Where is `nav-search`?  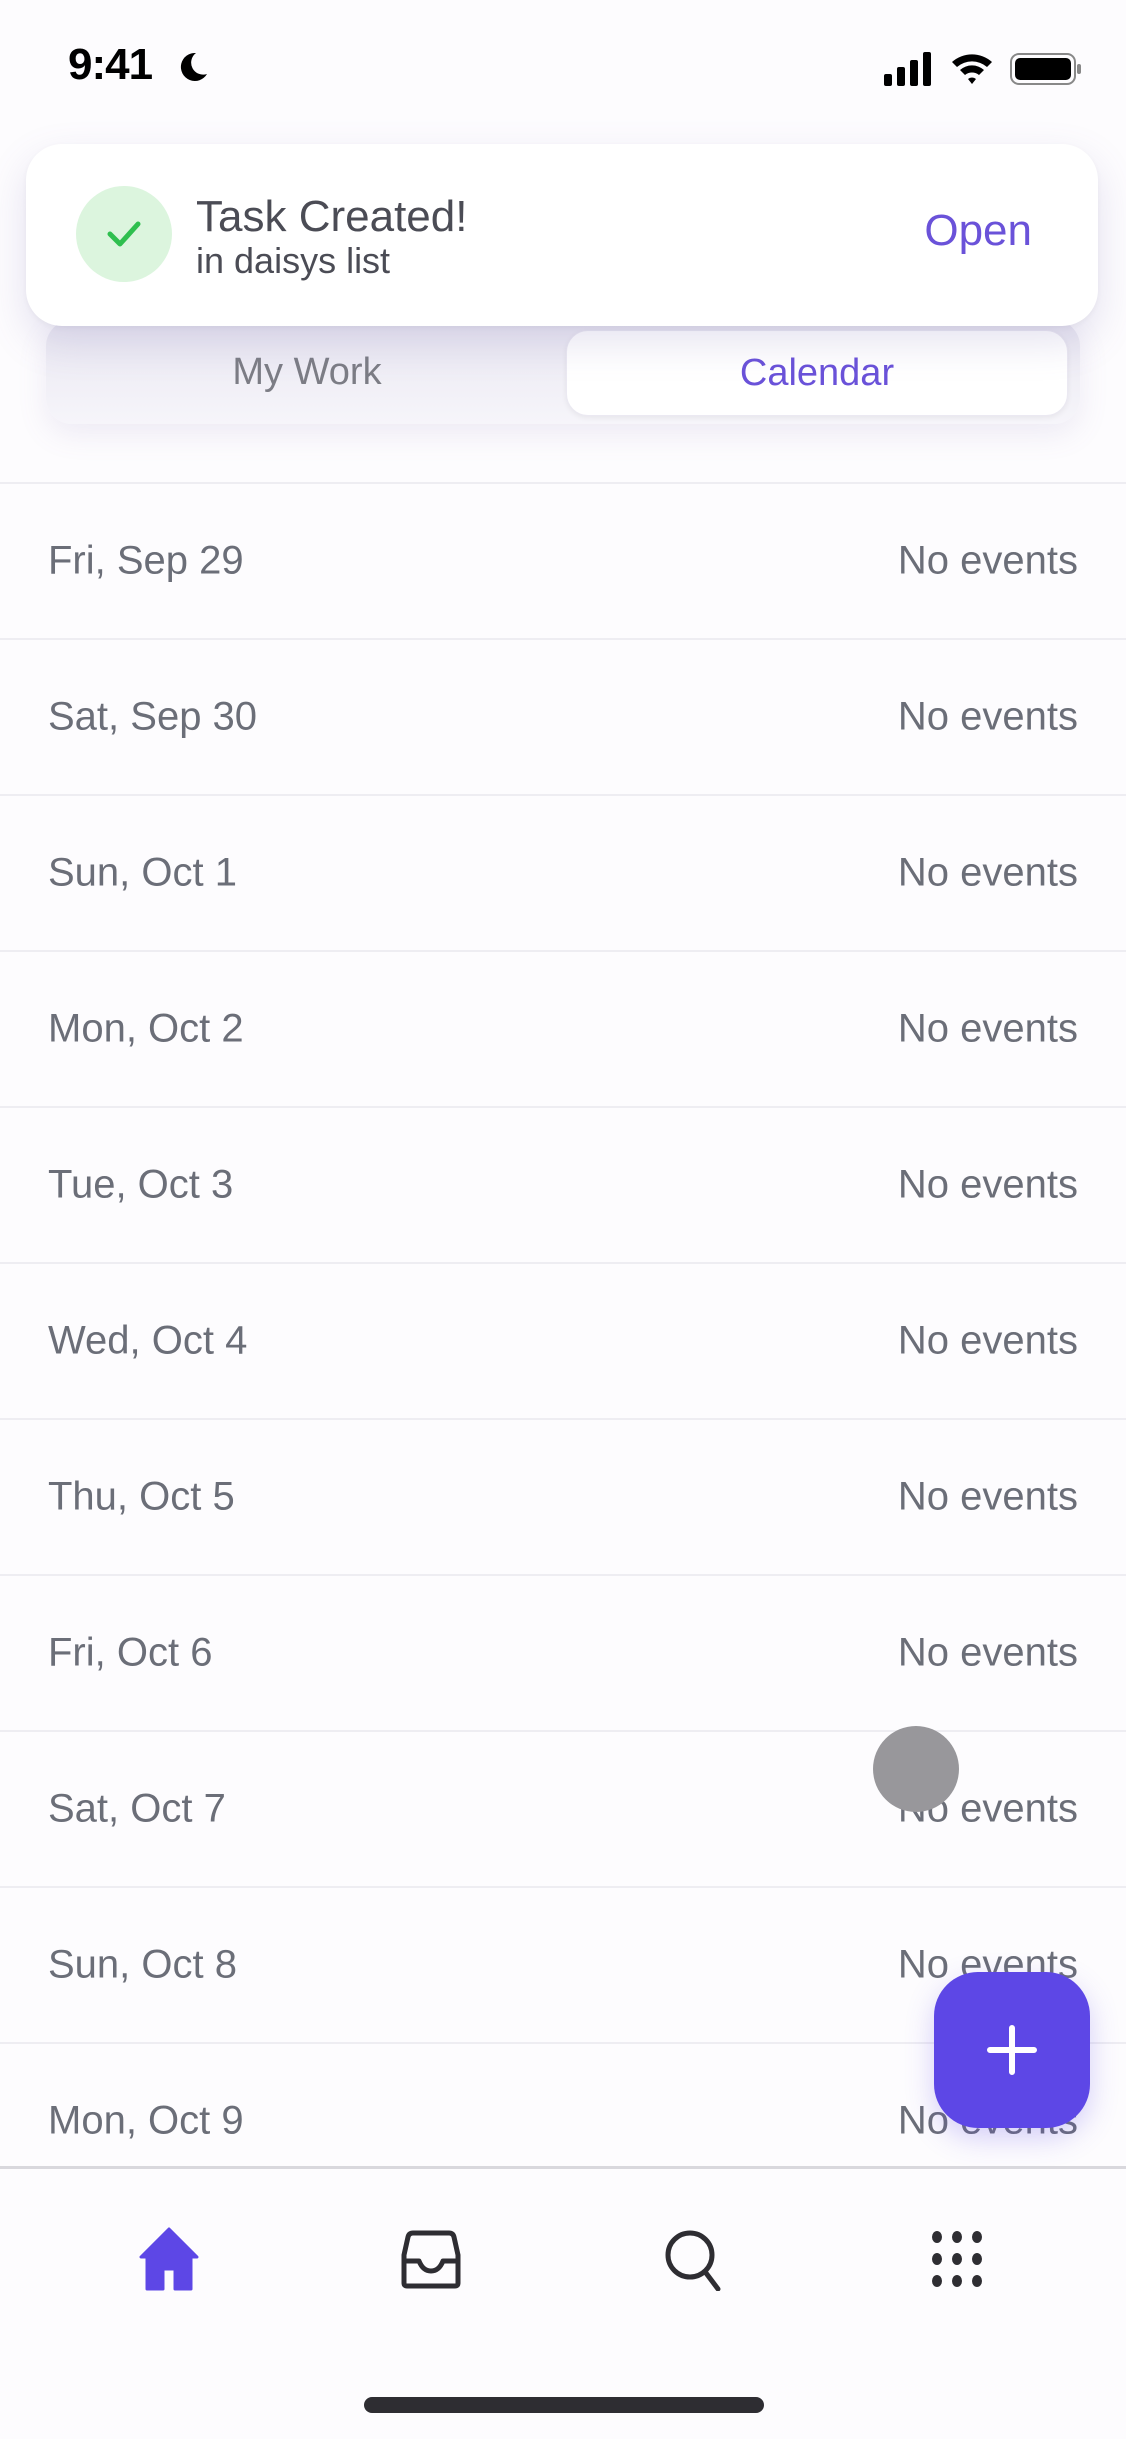 nav-search is located at coordinates (694, 2259).